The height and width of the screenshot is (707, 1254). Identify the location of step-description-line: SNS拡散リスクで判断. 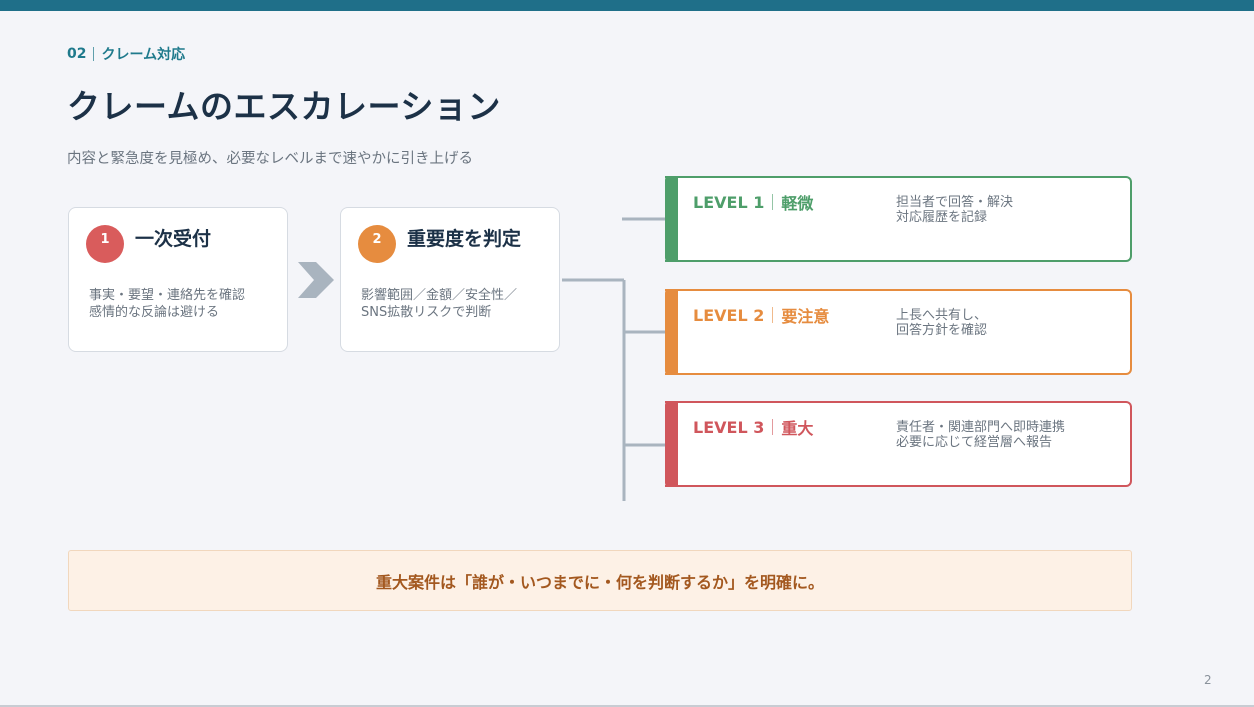
(426, 312).